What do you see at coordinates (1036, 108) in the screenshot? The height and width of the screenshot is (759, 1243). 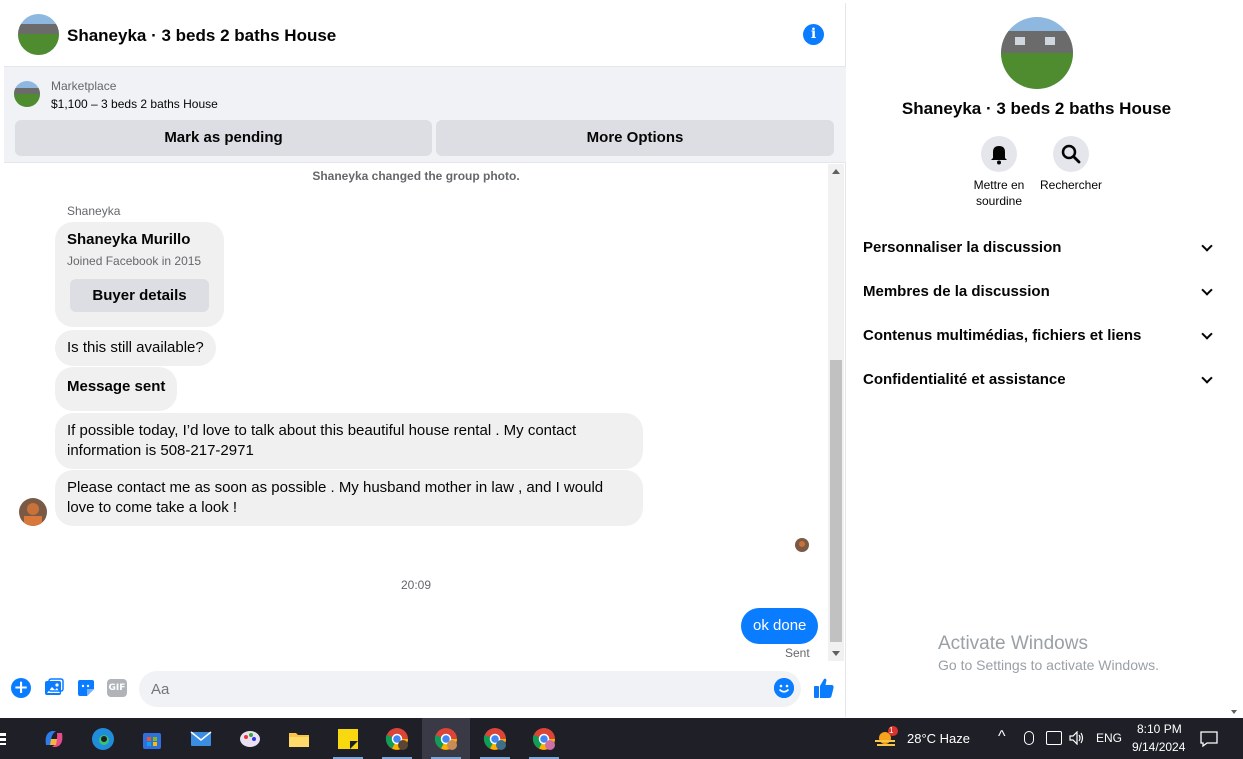 I see `info-title: Shaneyka · 3 beds 2 baths House` at bounding box center [1036, 108].